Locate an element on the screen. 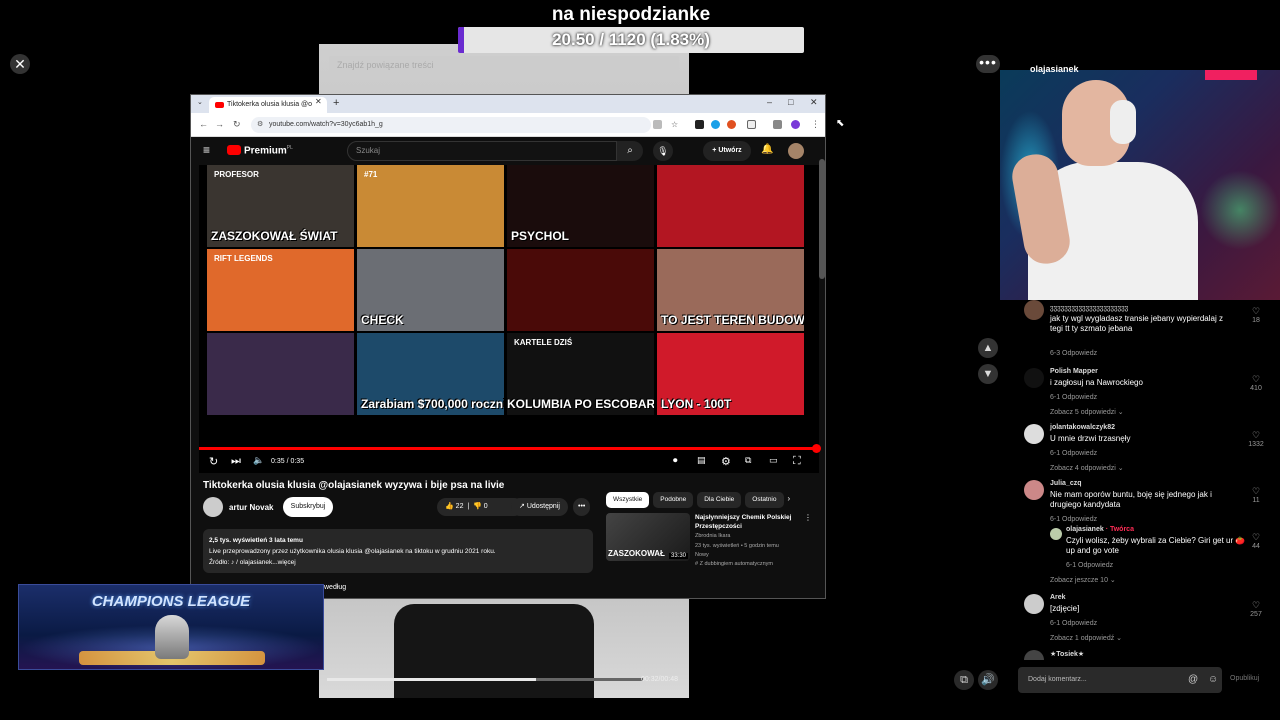 The height and width of the screenshot is (720, 1280). account-avatar is located at coordinates (796, 151).